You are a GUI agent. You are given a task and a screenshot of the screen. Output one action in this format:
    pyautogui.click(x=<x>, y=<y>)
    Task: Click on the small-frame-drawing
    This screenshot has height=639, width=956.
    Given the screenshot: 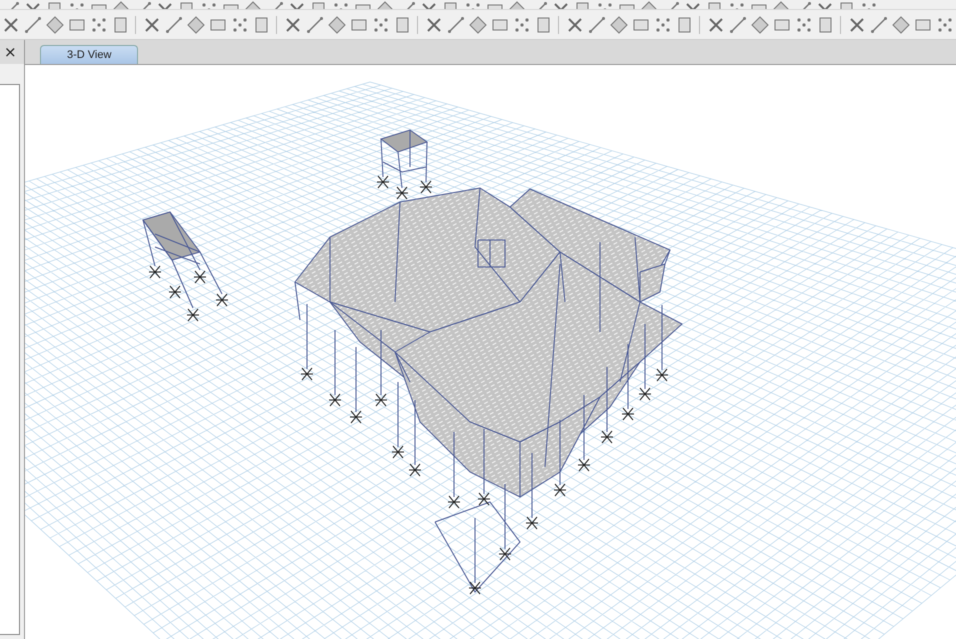 What is the action you would take?
    pyautogui.click(x=404, y=164)
    